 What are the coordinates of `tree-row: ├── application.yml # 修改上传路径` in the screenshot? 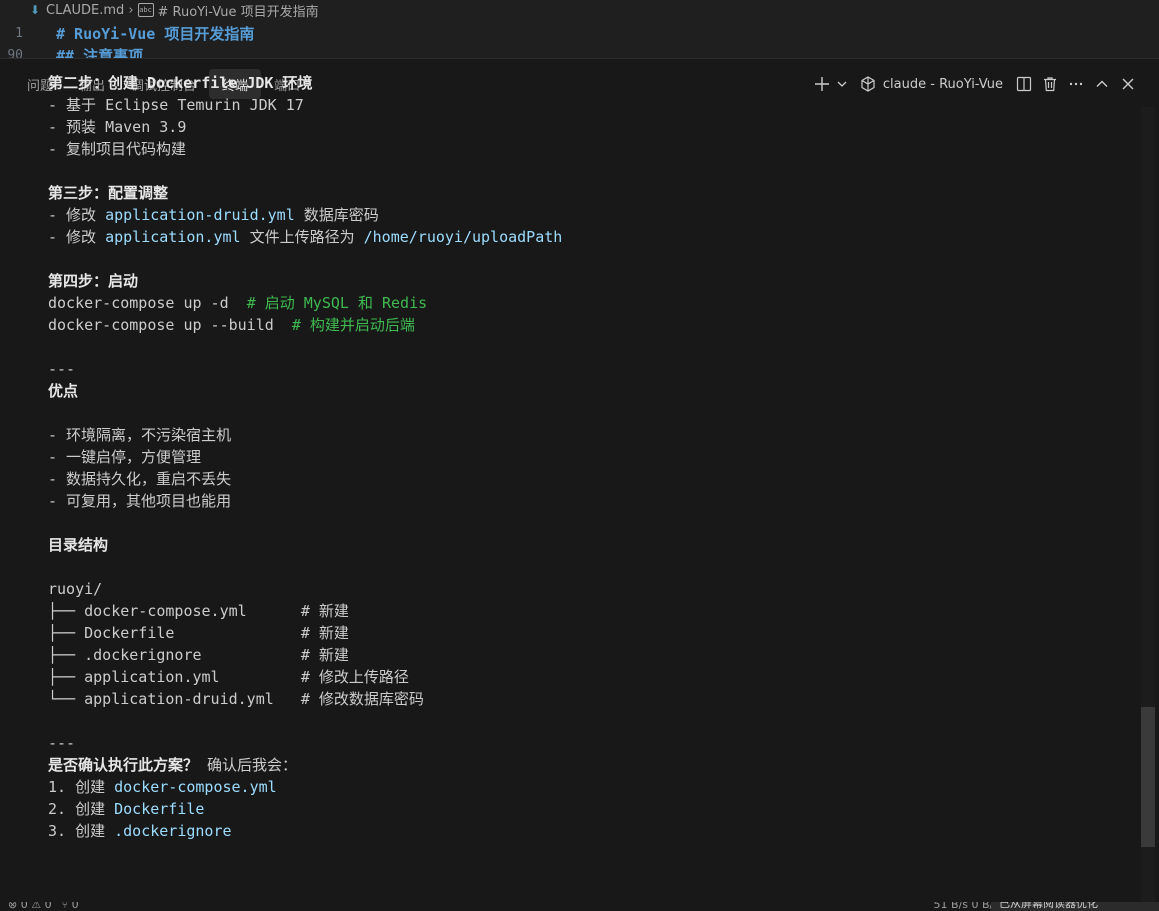 It's located at (228, 677).